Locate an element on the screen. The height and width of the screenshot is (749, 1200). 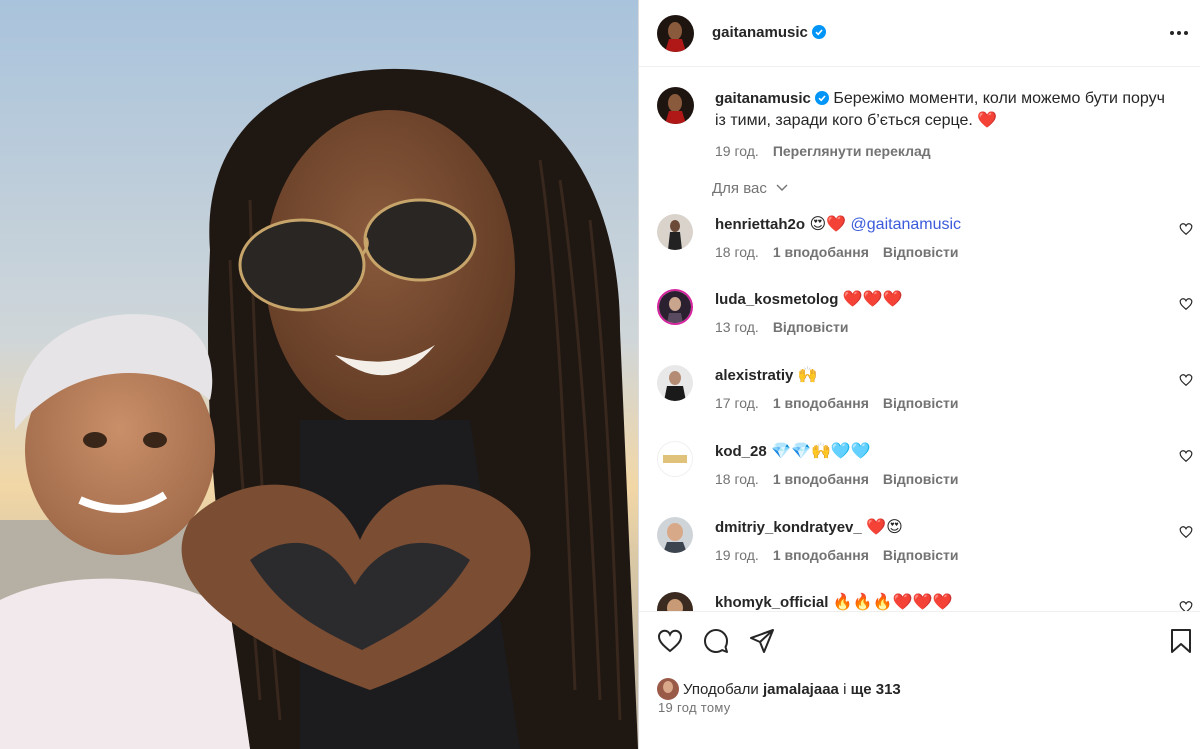
chevron-down-icon is located at coordinates (782, 187).